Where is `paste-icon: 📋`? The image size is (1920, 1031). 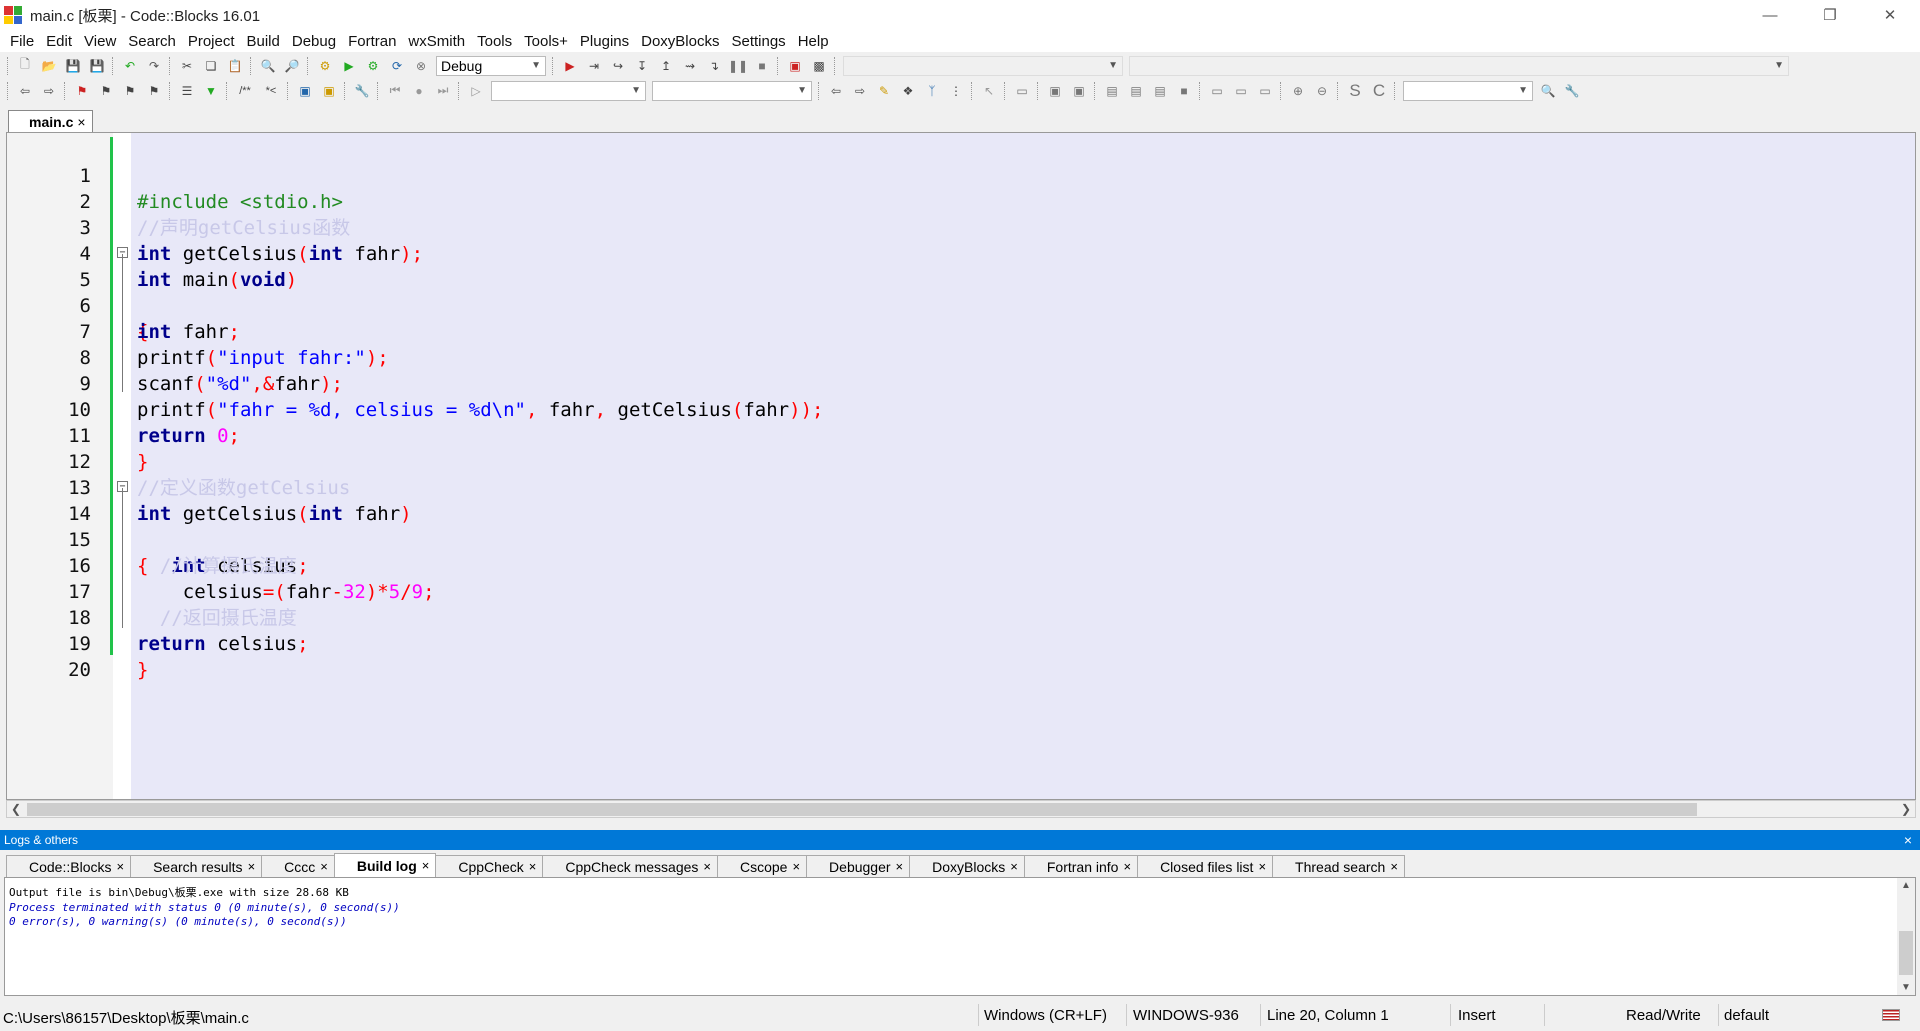
paste-icon: 📋 is located at coordinates (235, 66).